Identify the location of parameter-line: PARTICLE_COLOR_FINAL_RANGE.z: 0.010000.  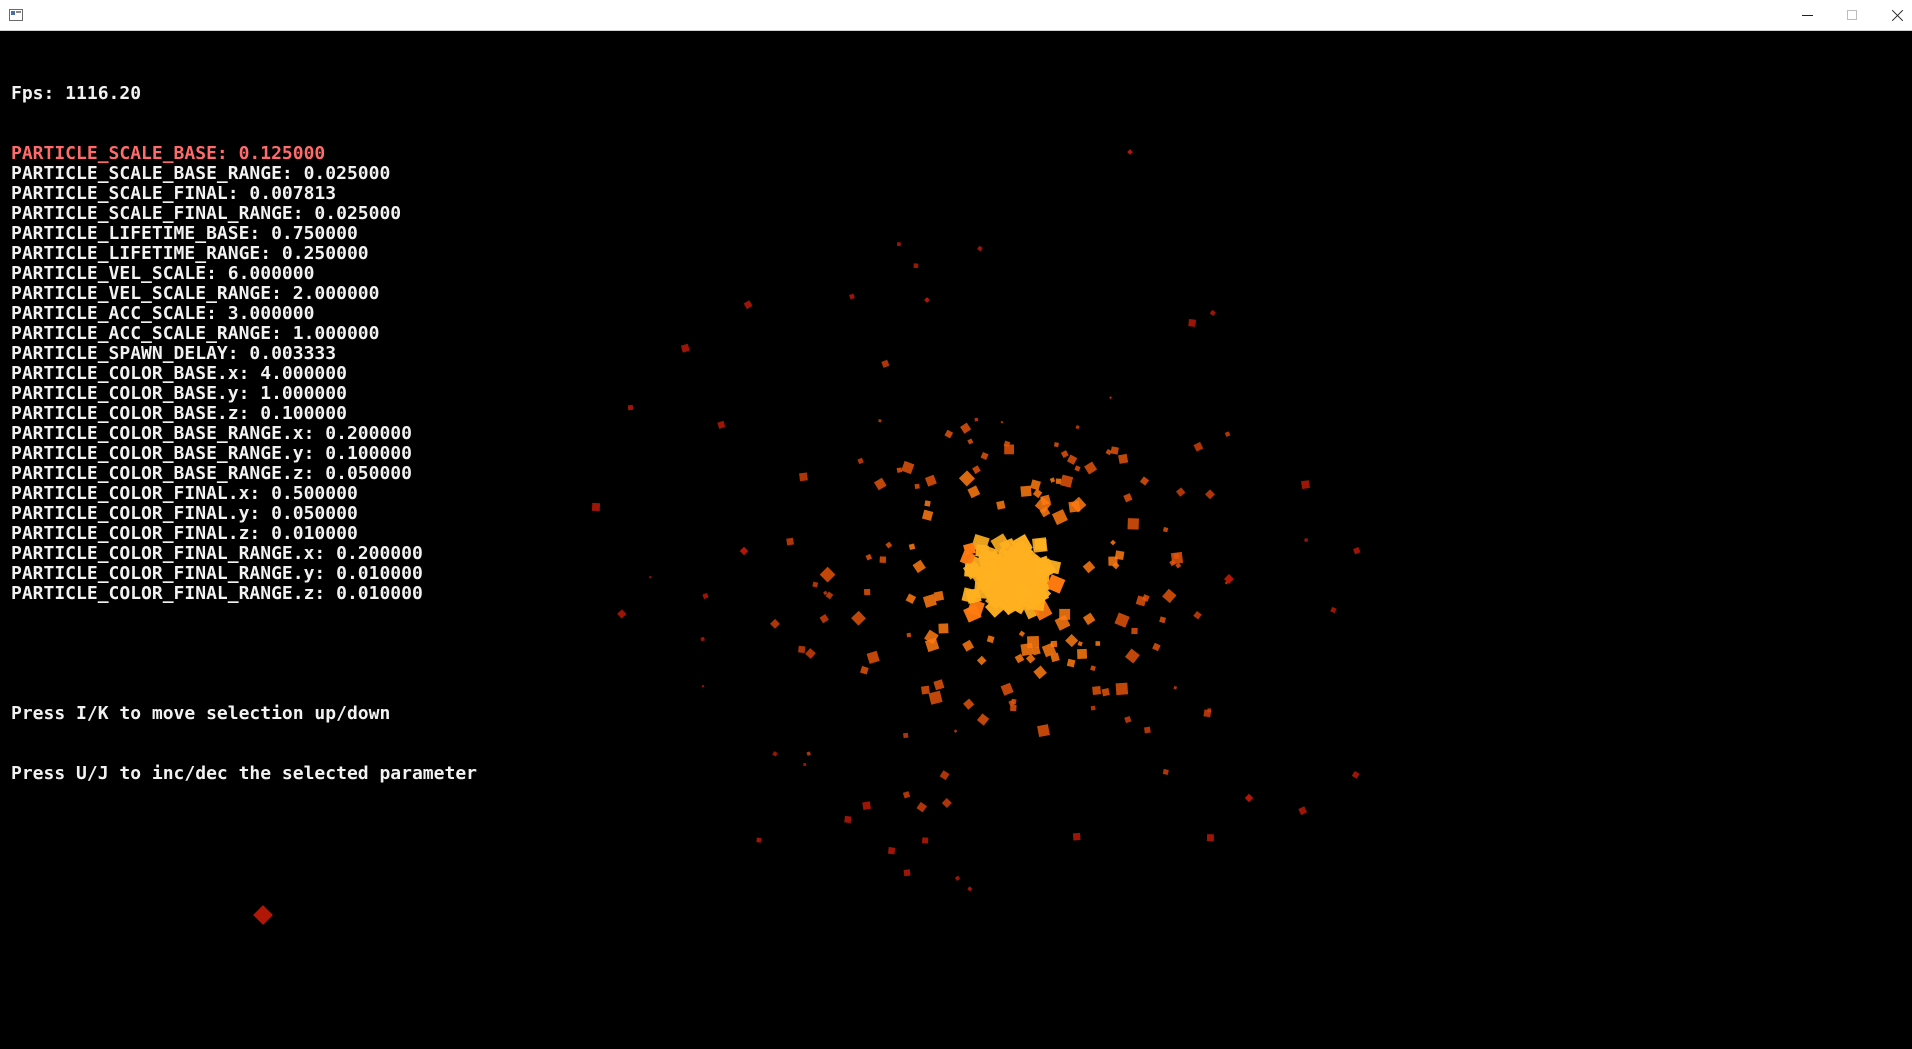
(217, 593).